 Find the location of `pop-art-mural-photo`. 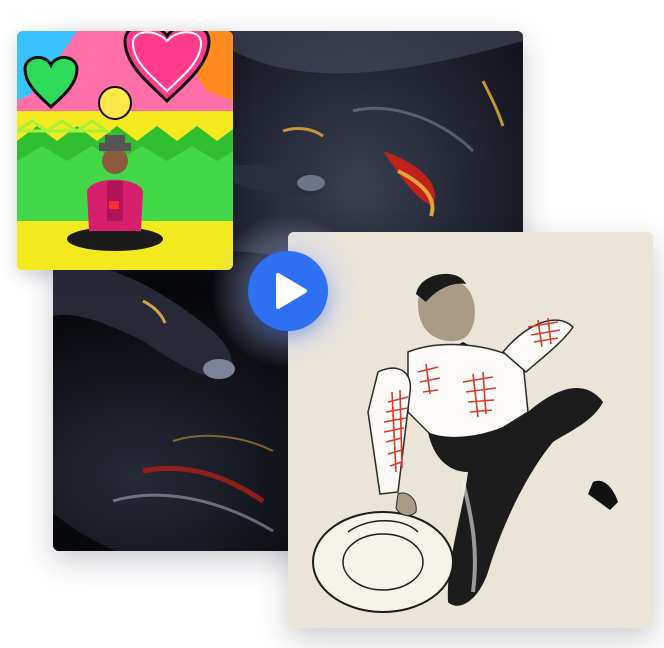

pop-art-mural-photo is located at coordinates (125, 150).